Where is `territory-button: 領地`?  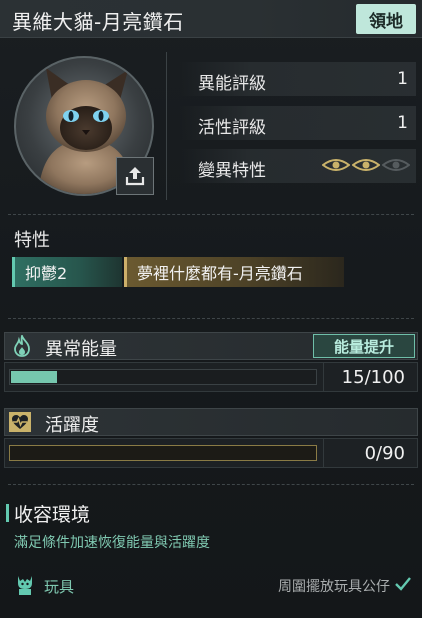 territory-button: 領地 is located at coordinates (386, 19).